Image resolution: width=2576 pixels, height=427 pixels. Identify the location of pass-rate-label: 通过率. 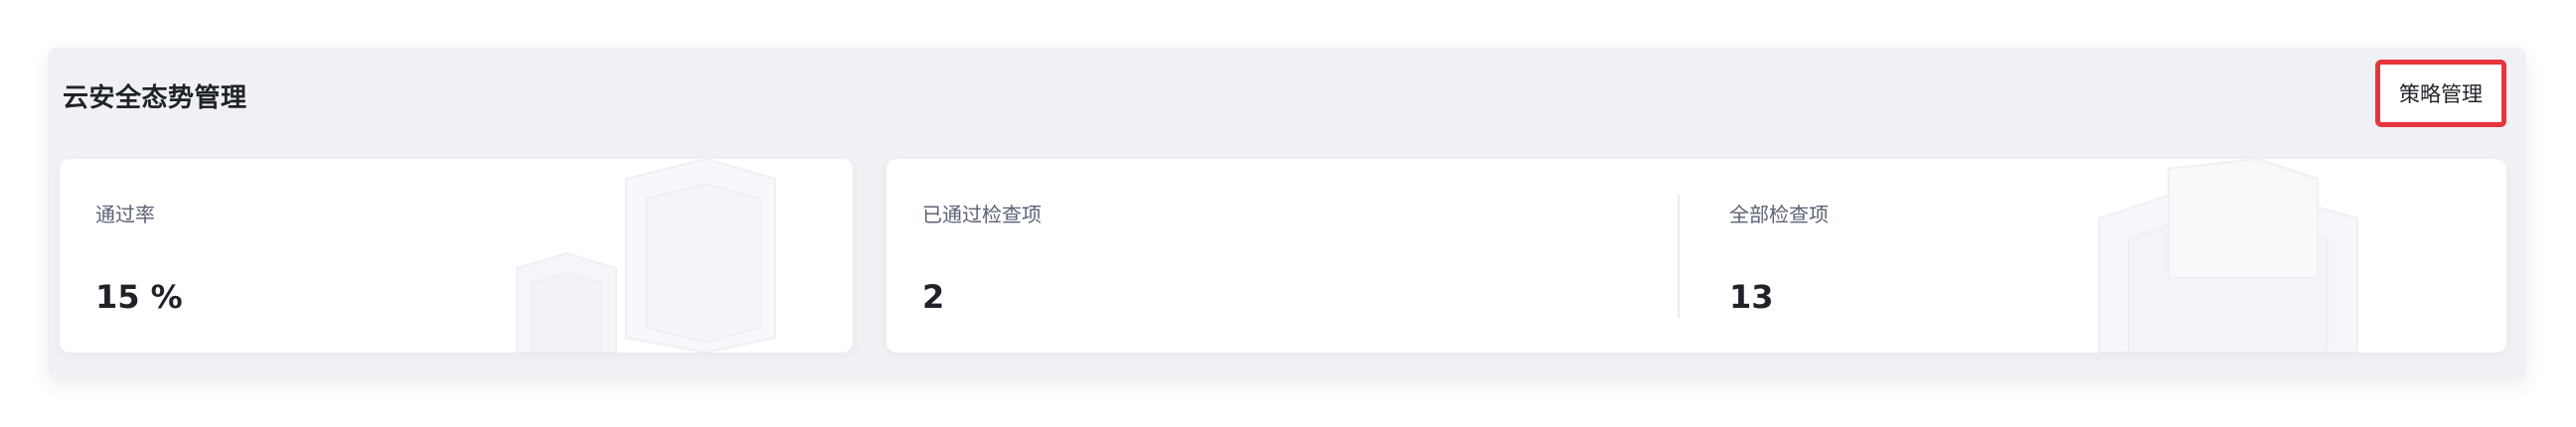
(125, 214).